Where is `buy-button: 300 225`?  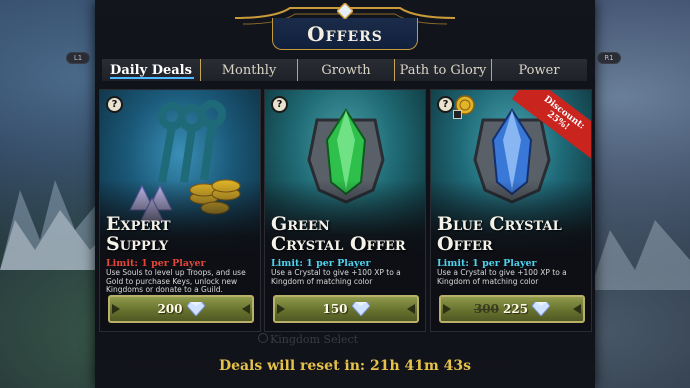 buy-button: 300 225 is located at coordinates (512, 309).